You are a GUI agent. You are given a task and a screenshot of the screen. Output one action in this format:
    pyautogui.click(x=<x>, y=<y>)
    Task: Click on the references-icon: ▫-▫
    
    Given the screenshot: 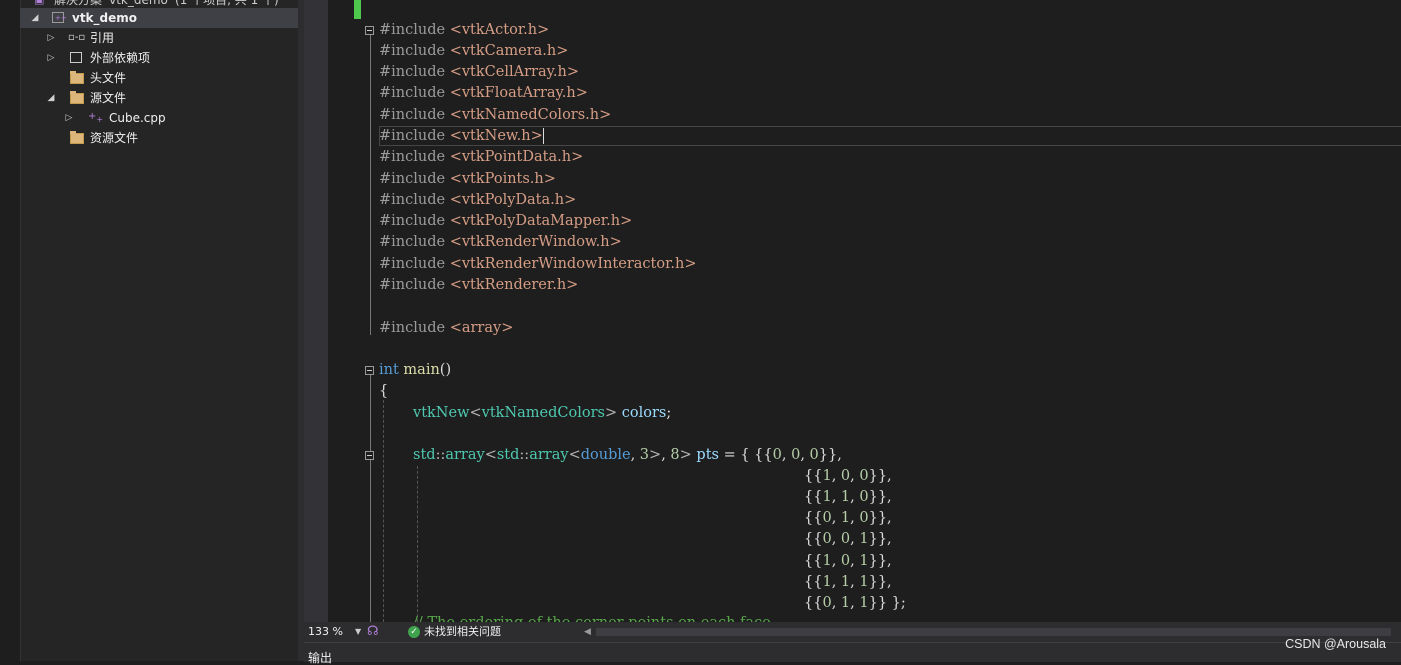 What is the action you would take?
    pyautogui.click(x=77, y=37)
    